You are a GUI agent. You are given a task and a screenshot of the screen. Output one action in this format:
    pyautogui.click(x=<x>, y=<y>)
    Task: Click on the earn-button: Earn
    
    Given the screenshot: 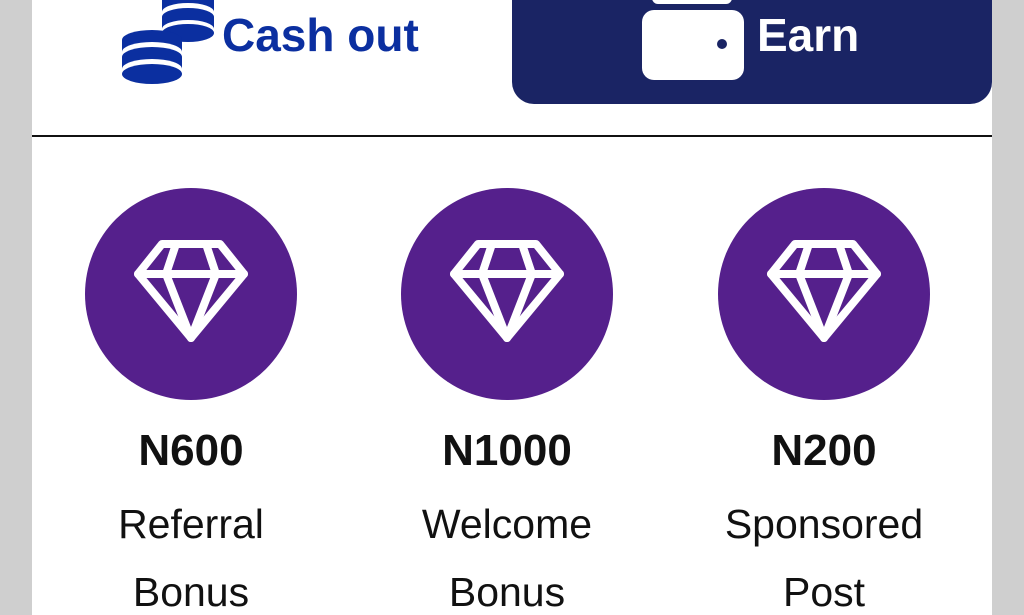 What is the action you would take?
    pyautogui.click(x=752, y=52)
    